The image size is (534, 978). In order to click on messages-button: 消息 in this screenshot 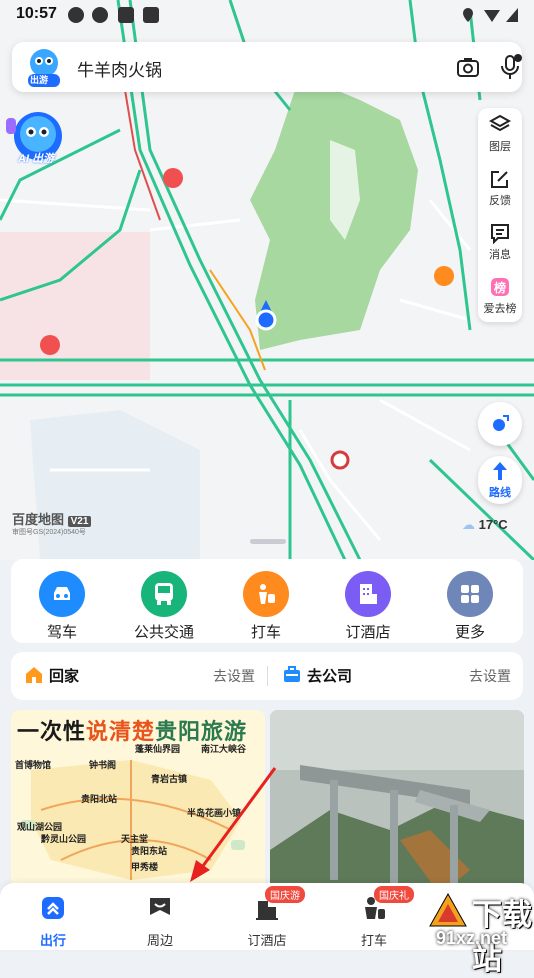, I will do `click(500, 242)`.